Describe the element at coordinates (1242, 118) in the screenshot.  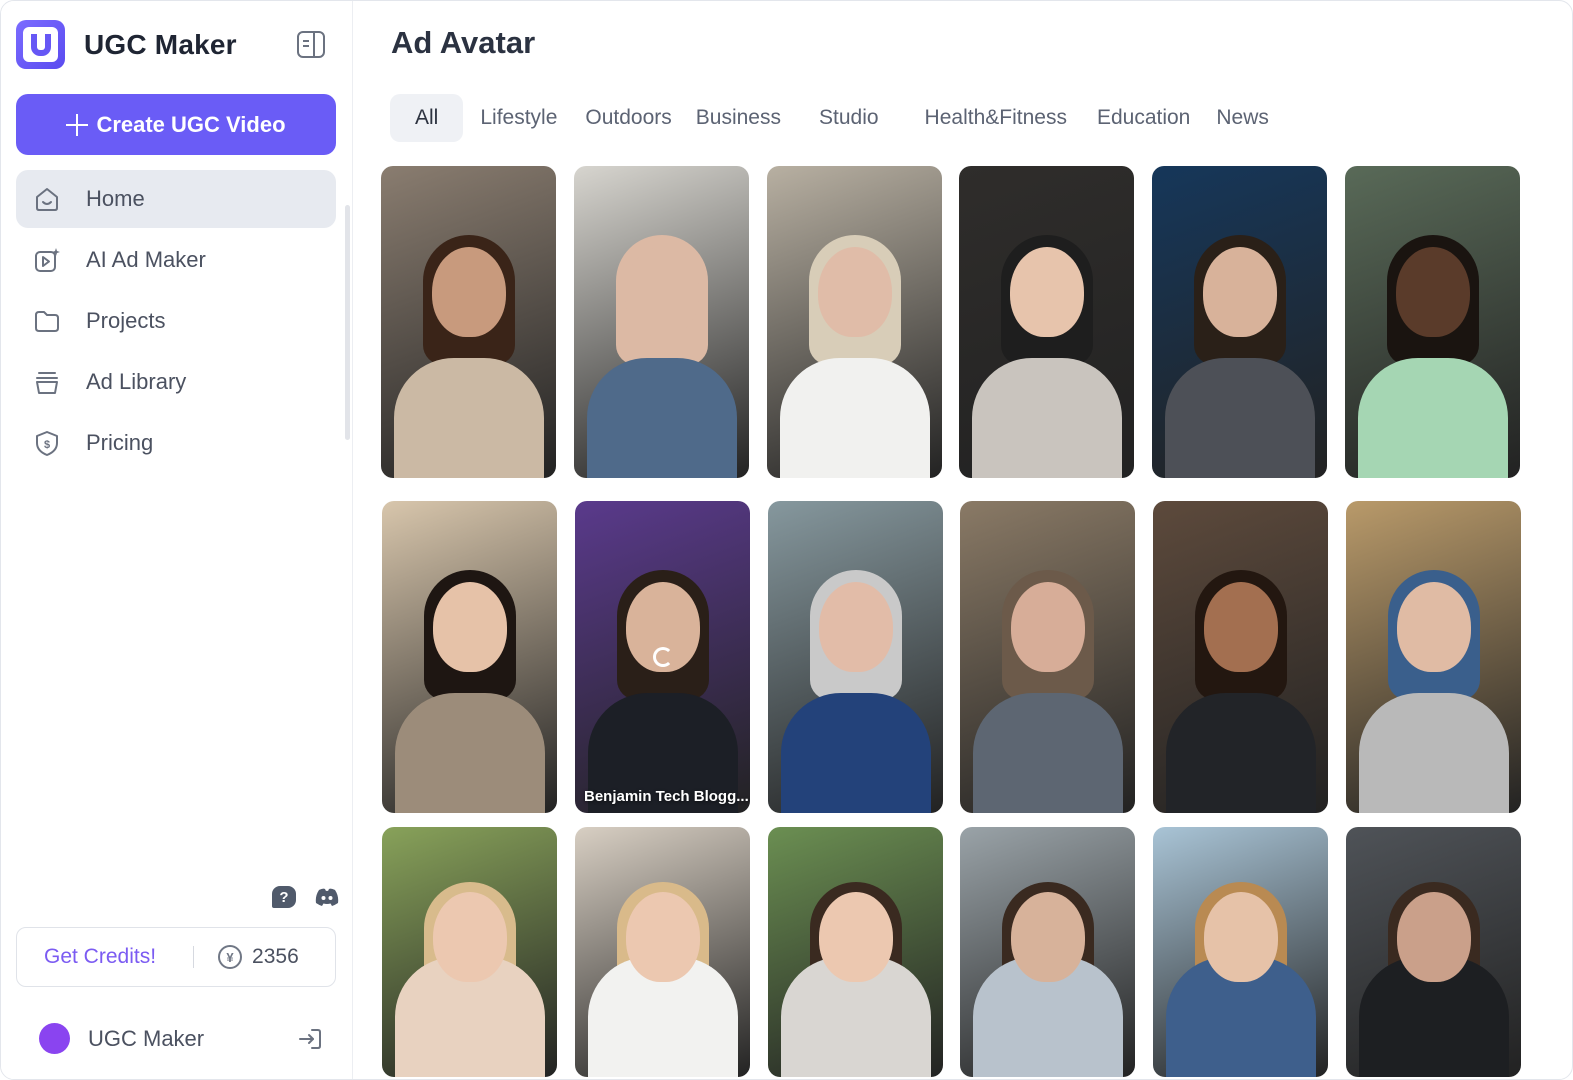
I see `tab-news: News` at that location.